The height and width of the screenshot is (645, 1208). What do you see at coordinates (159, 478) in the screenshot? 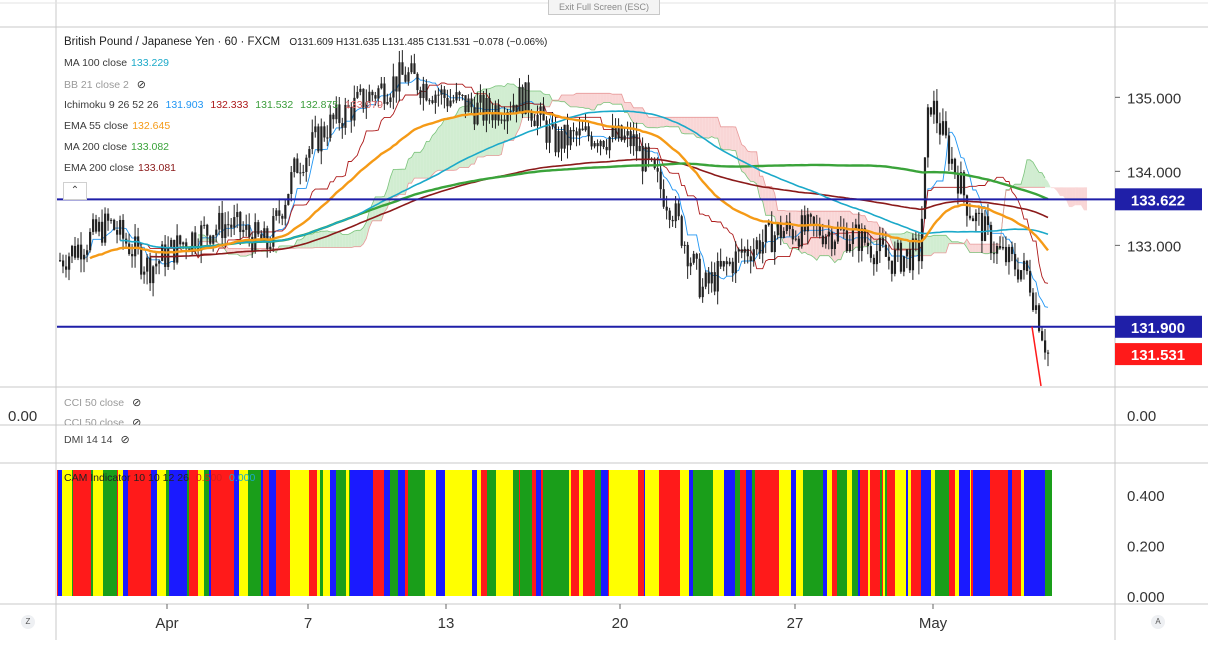
I see `legend-cam: CAM Indicator 10 10 12 26 0.500 0.000` at bounding box center [159, 478].